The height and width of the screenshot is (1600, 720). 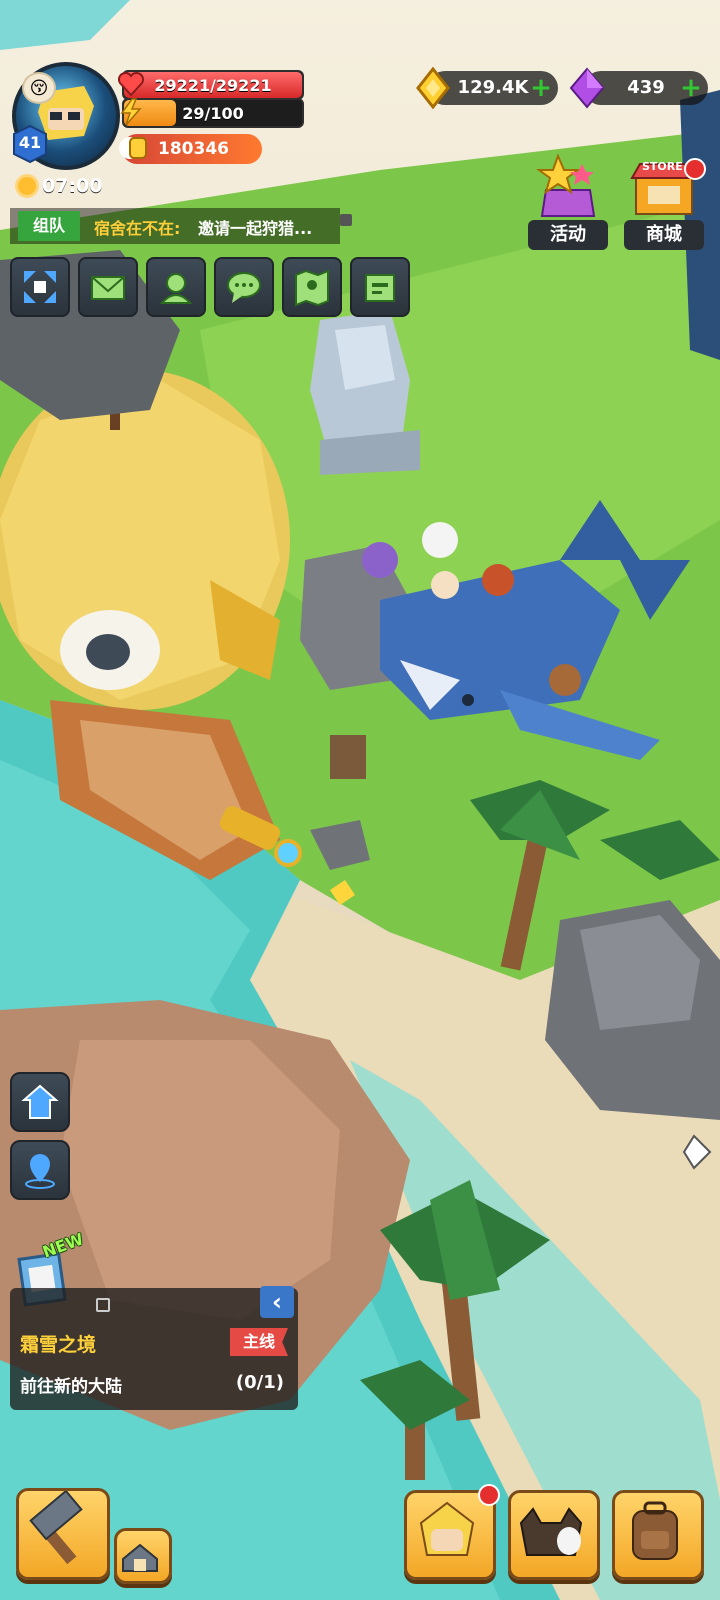 What do you see at coordinates (566, 185) in the screenshot?
I see `gift-stars-icon` at bounding box center [566, 185].